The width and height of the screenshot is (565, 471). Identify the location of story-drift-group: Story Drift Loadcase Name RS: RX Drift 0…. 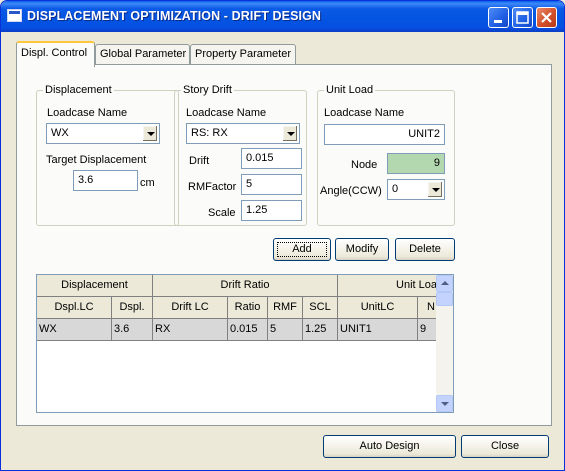
(240, 155).